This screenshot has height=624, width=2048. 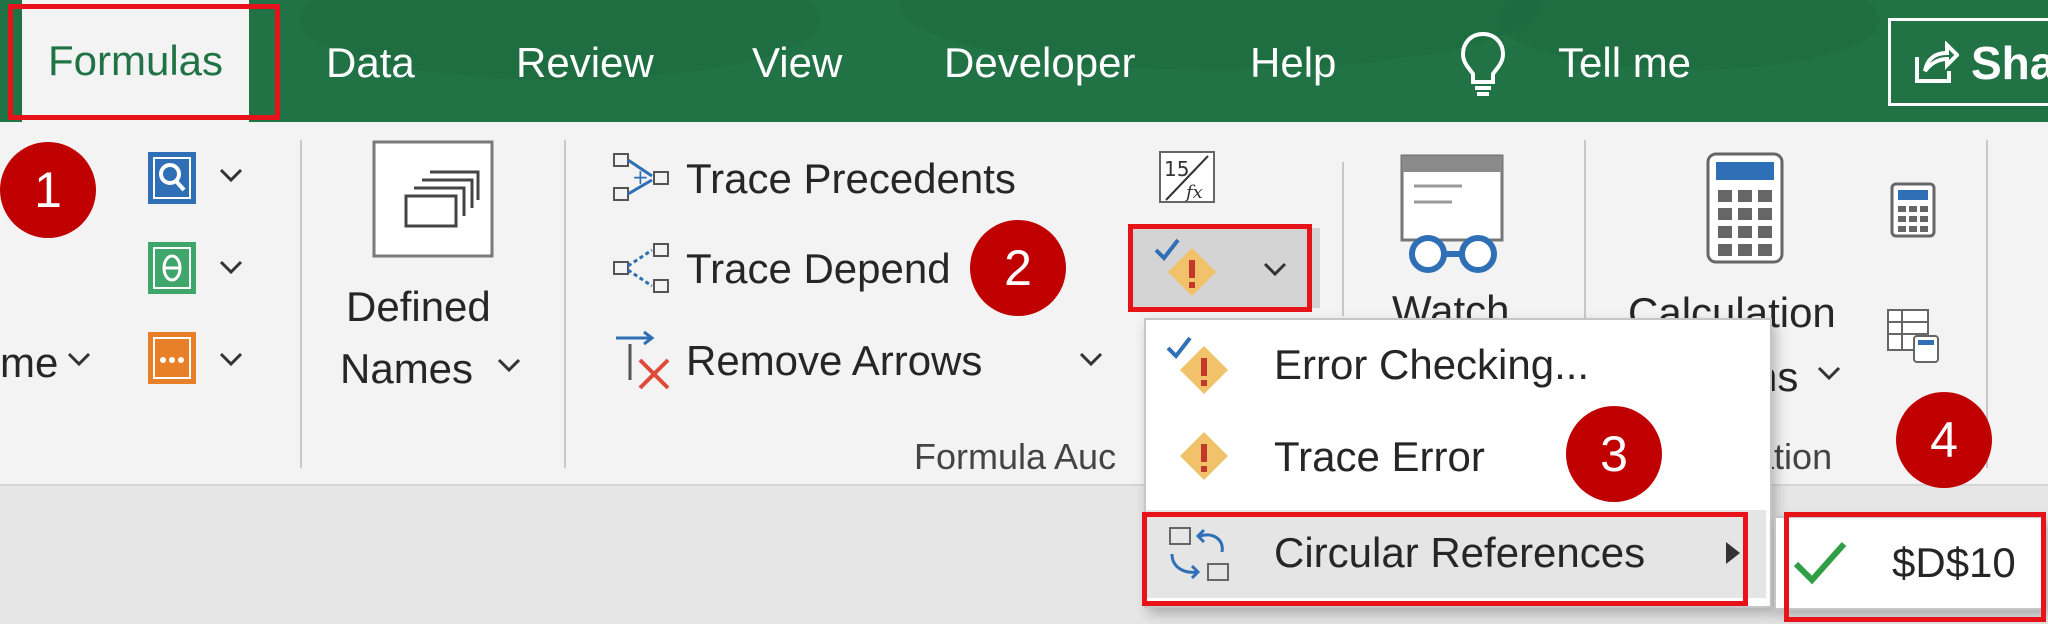 I want to click on math-trig-icon, so click(x=172, y=268).